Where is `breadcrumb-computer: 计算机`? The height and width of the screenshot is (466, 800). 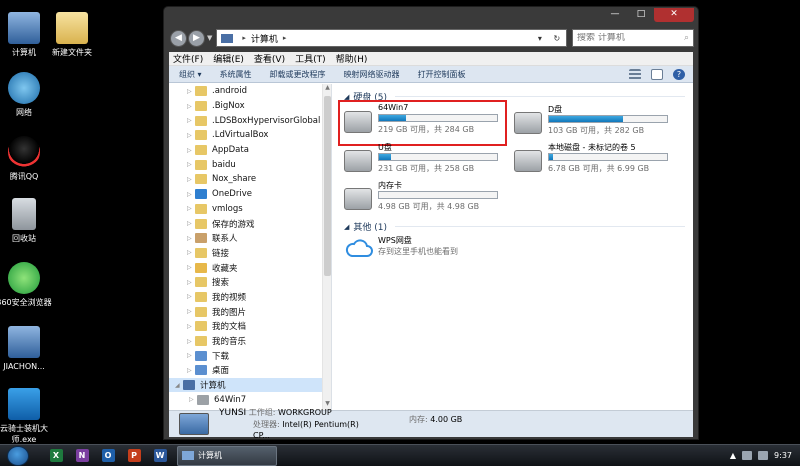
breadcrumb-computer: 计算机 is located at coordinates (264, 38).